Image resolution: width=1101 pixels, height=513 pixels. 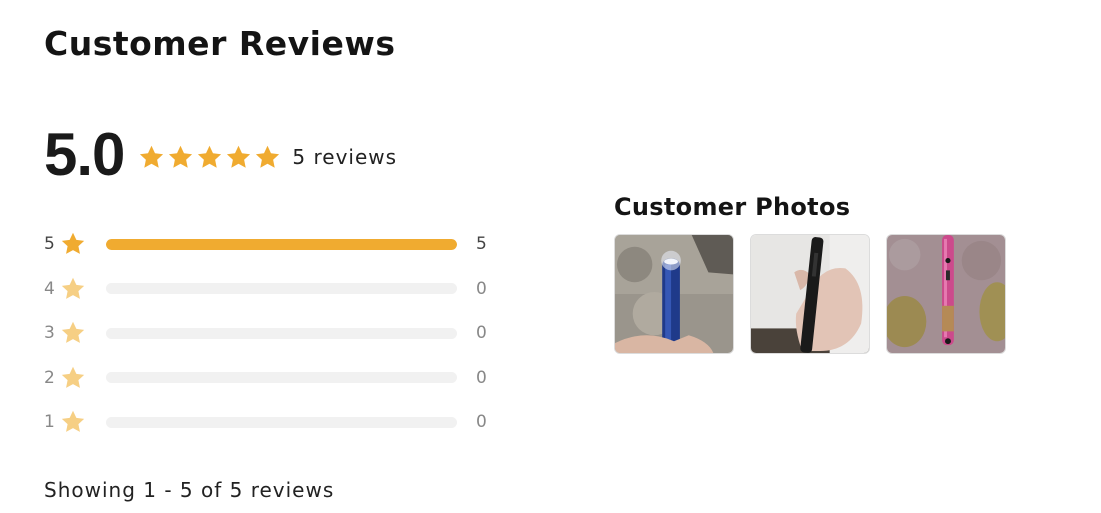 What do you see at coordinates (49, 377) in the screenshot?
I see `histogram-star-label: 2` at bounding box center [49, 377].